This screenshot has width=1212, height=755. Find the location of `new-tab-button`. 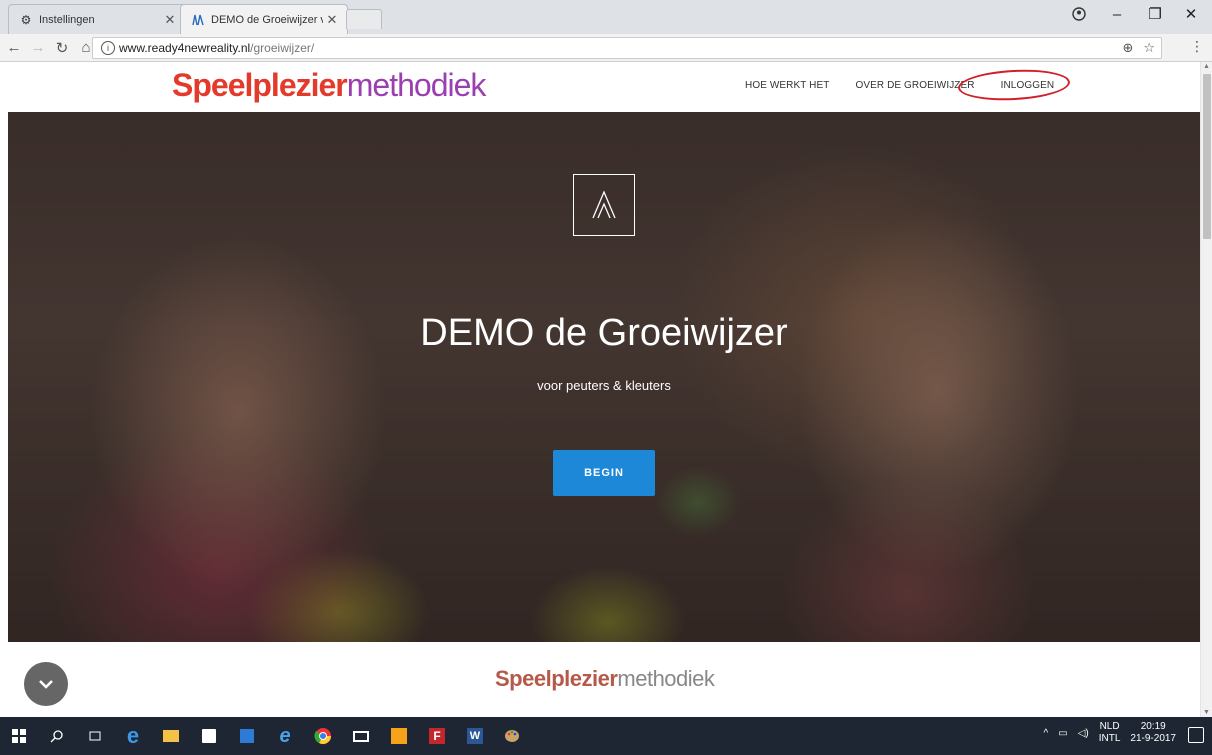

new-tab-button is located at coordinates (364, 19).